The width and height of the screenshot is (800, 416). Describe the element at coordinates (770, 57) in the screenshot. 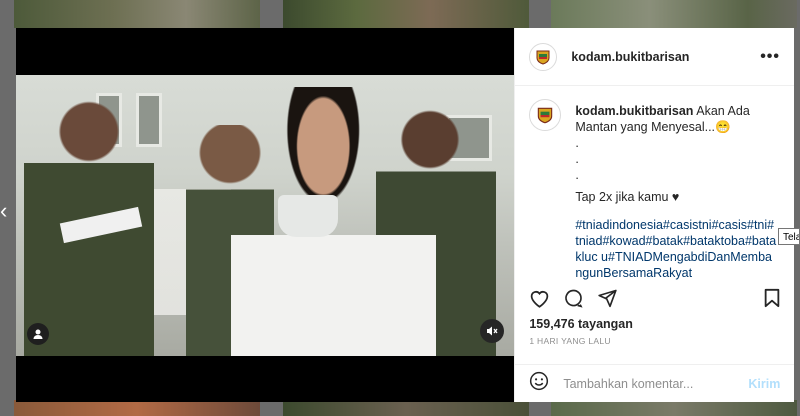

I see `more-options-icon: •••` at that location.